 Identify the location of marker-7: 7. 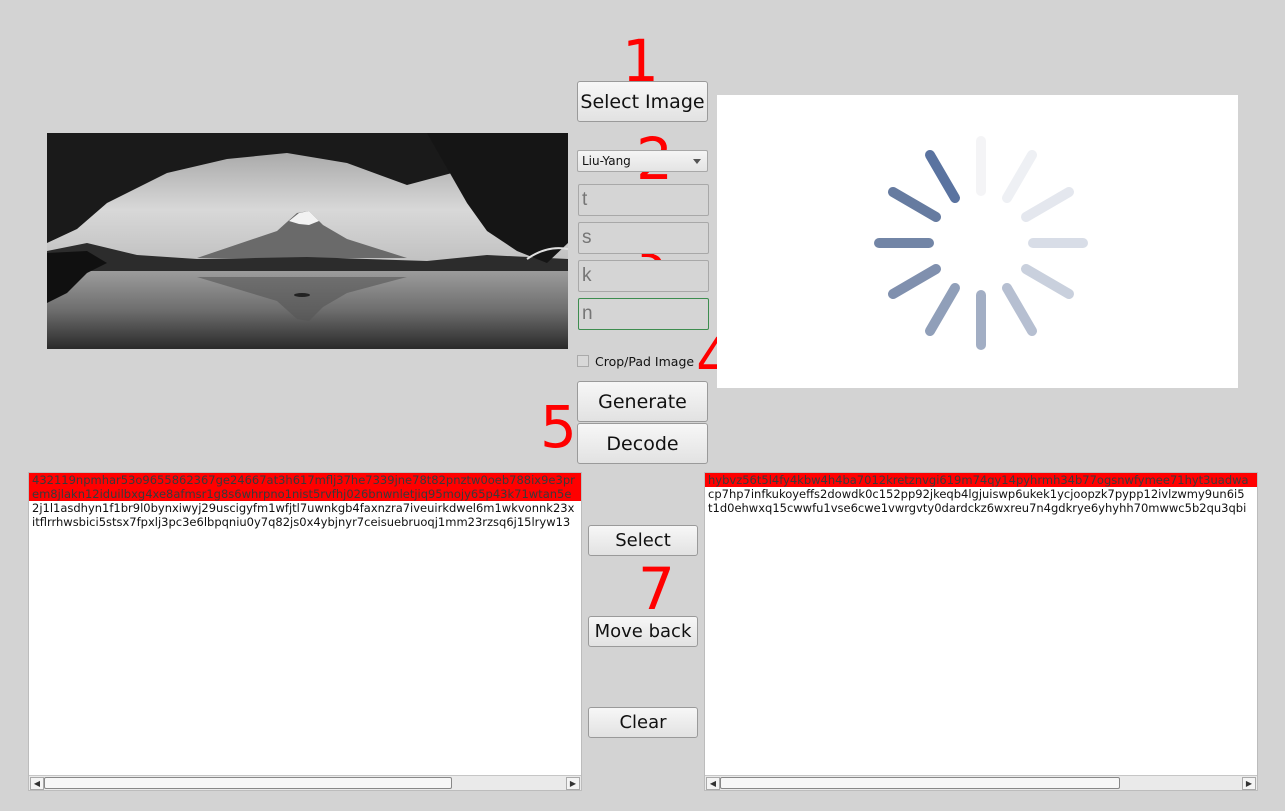
(656, 589).